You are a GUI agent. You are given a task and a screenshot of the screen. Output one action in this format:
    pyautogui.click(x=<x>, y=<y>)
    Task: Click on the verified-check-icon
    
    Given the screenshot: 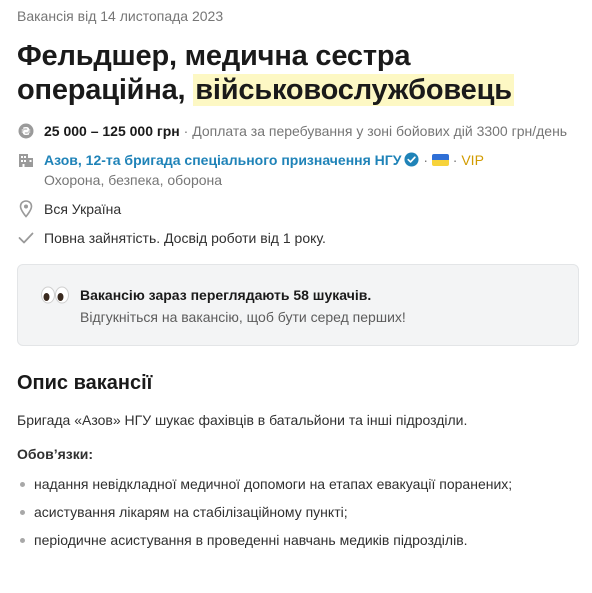 What is the action you would take?
    pyautogui.click(x=411, y=159)
    